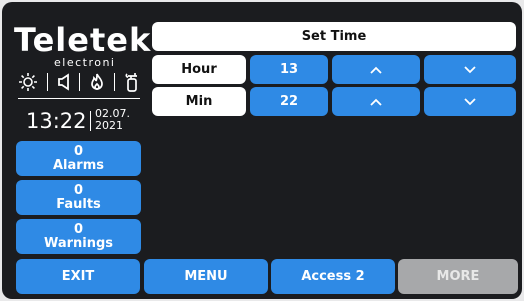  I want to click on brand-subtitle: electroni, so click(85, 62).